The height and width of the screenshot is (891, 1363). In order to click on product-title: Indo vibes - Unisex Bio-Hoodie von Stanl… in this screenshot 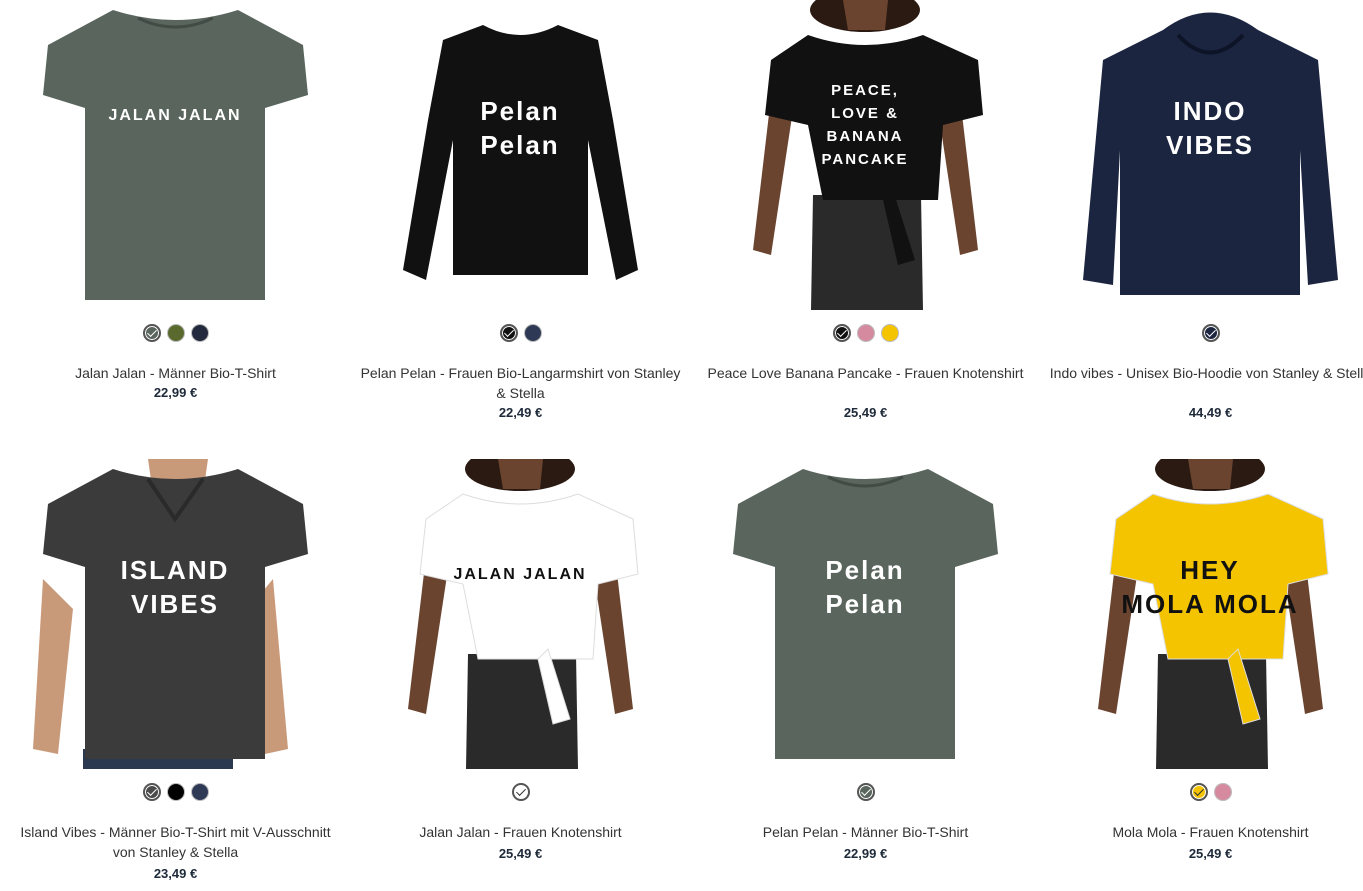, I will do `click(1200, 373)`.